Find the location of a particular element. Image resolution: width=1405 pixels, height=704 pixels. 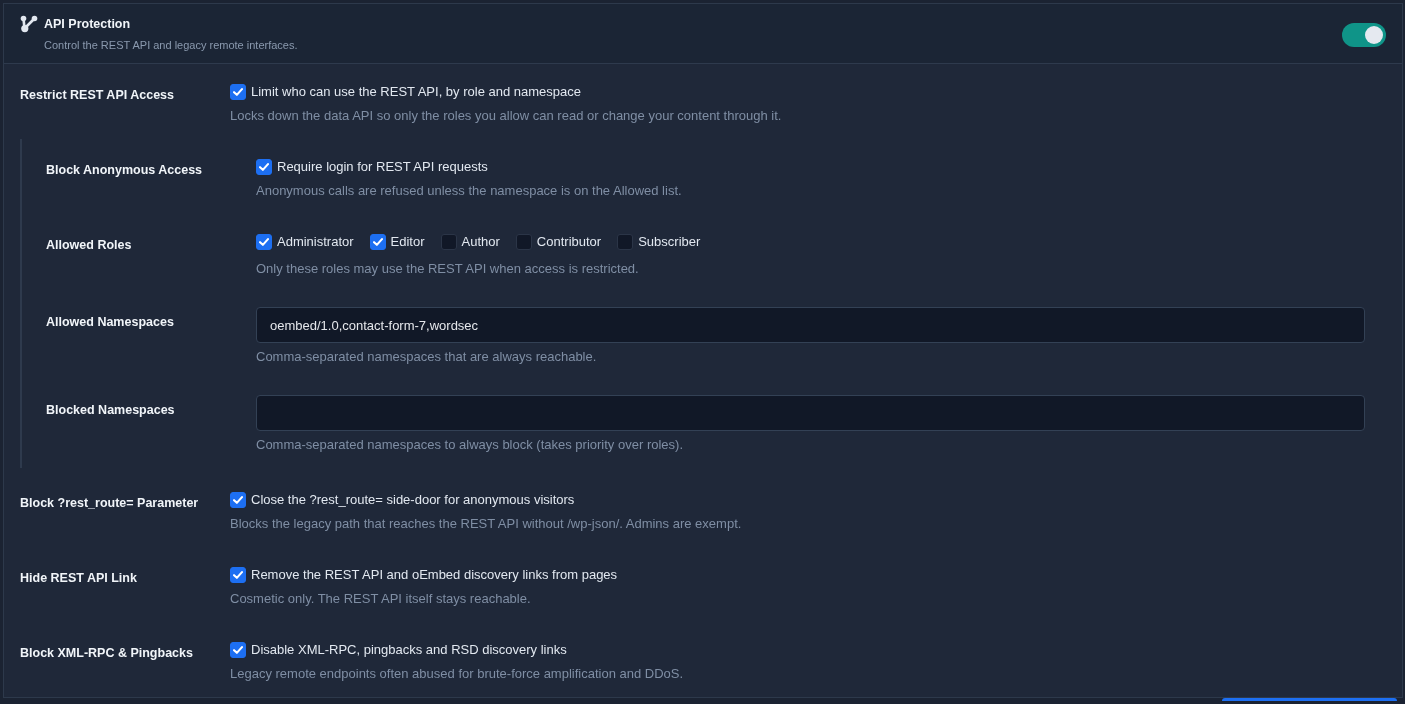

text-input: oembed/1.0,contact-form-7,wordsec is located at coordinates (810, 325).